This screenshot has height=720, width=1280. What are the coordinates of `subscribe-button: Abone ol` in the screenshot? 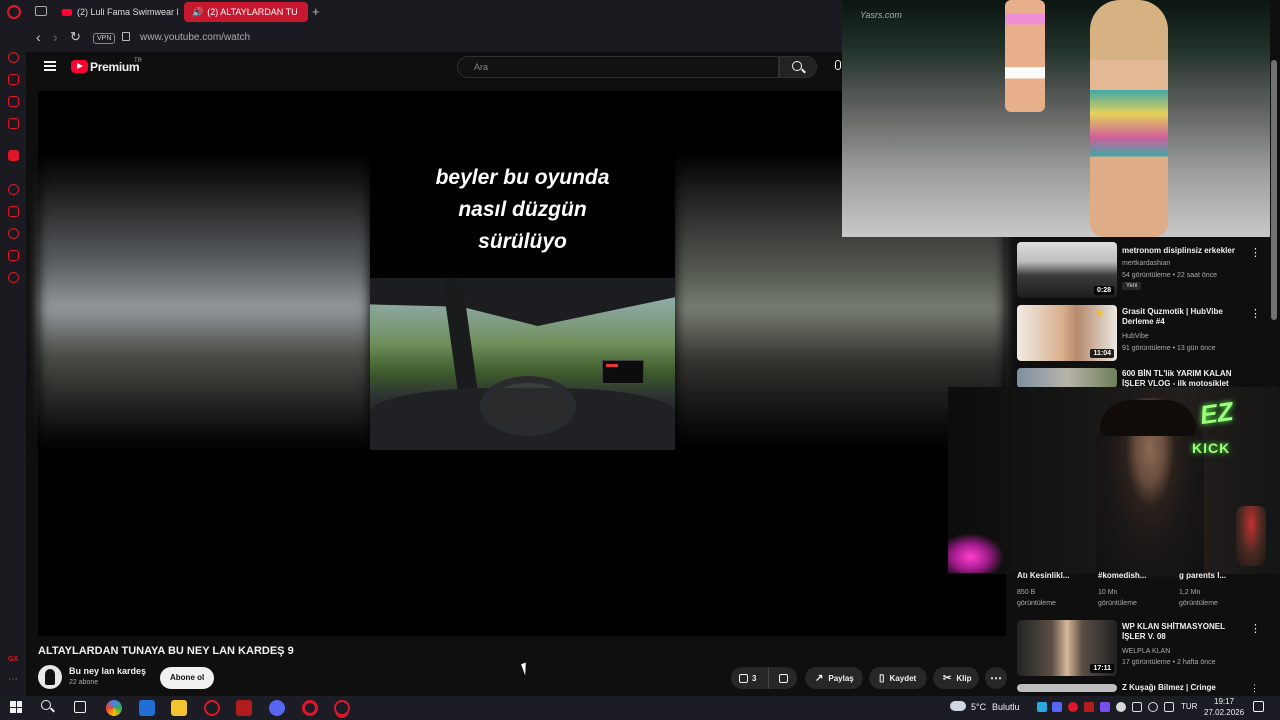 It's located at (187, 678).